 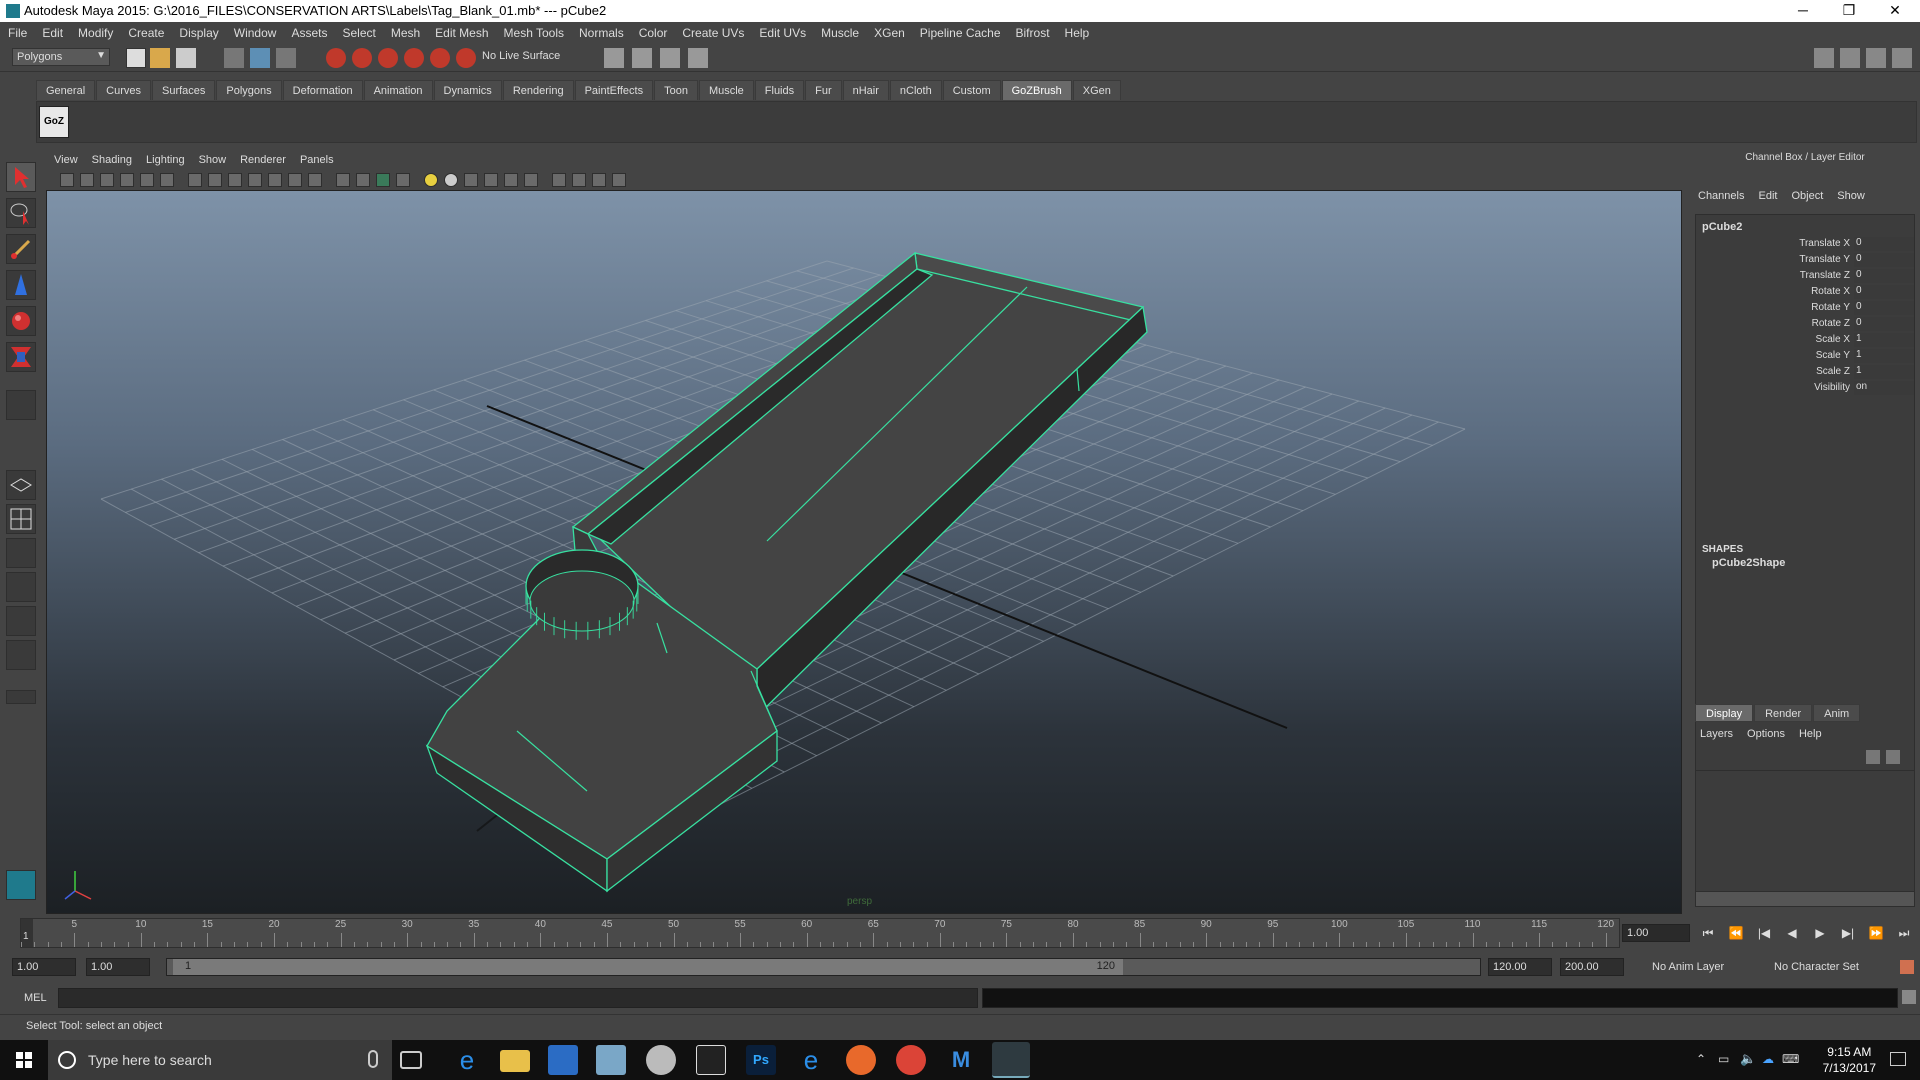 I want to click on move-tool-icon, so click(x=21, y=285).